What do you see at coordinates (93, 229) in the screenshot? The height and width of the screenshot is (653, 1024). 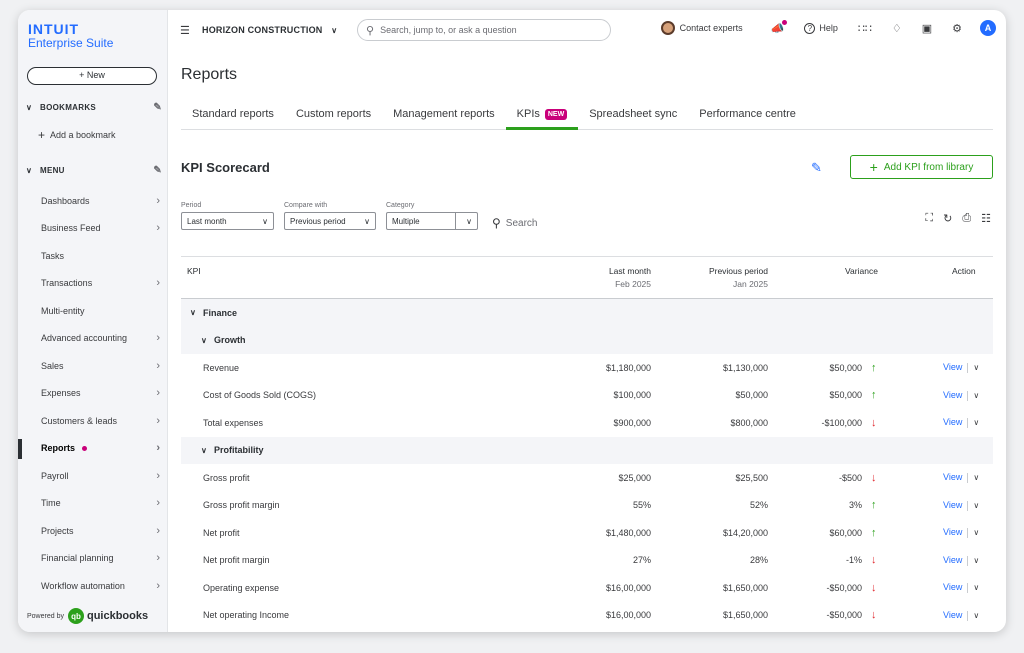 I see `sidebar-item-business-feed: Business Feed ›` at bounding box center [93, 229].